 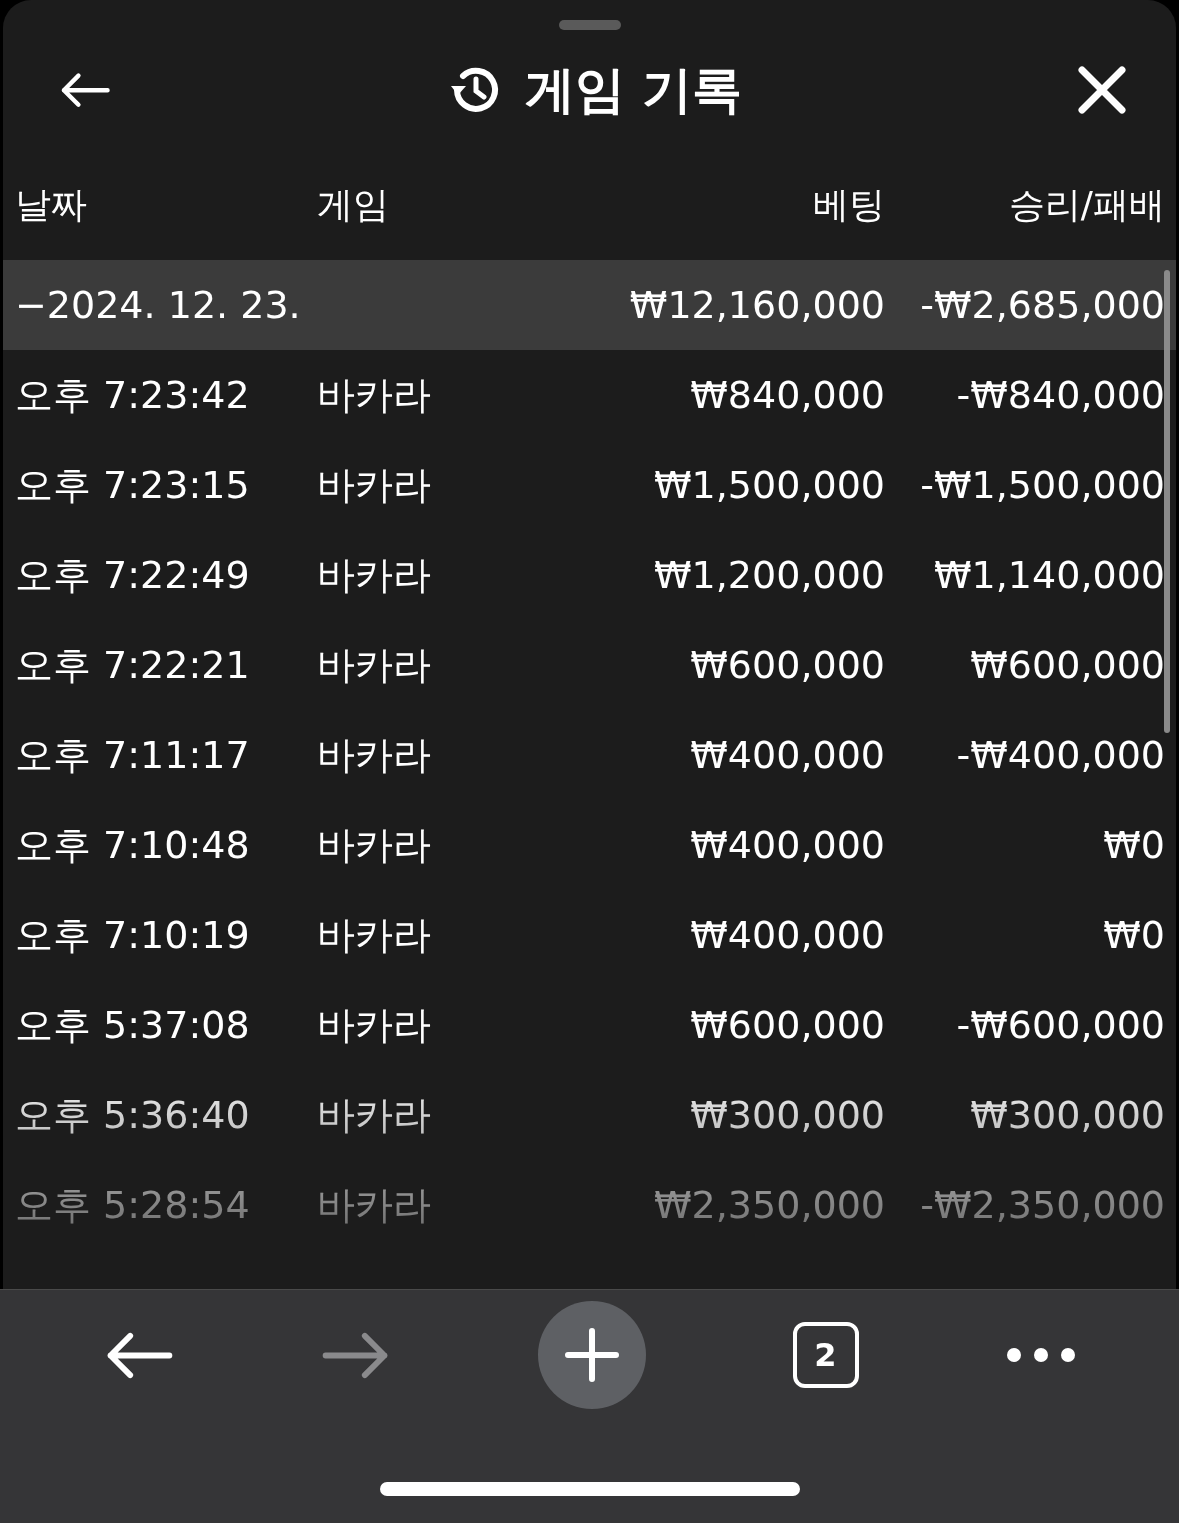 I want to click on column-header: 게임, so click(x=458, y=205).